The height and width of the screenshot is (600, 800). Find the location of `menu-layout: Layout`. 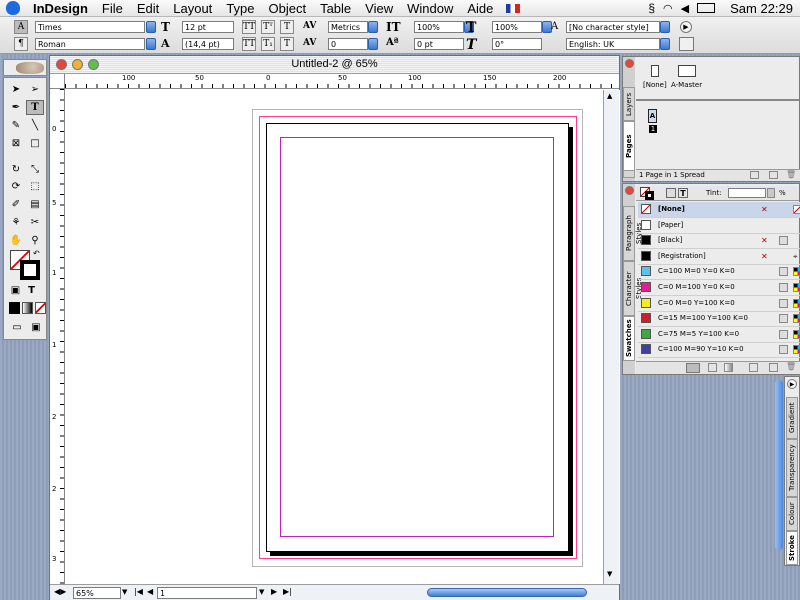

menu-layout: Layout is located at coordinates (192, 8).